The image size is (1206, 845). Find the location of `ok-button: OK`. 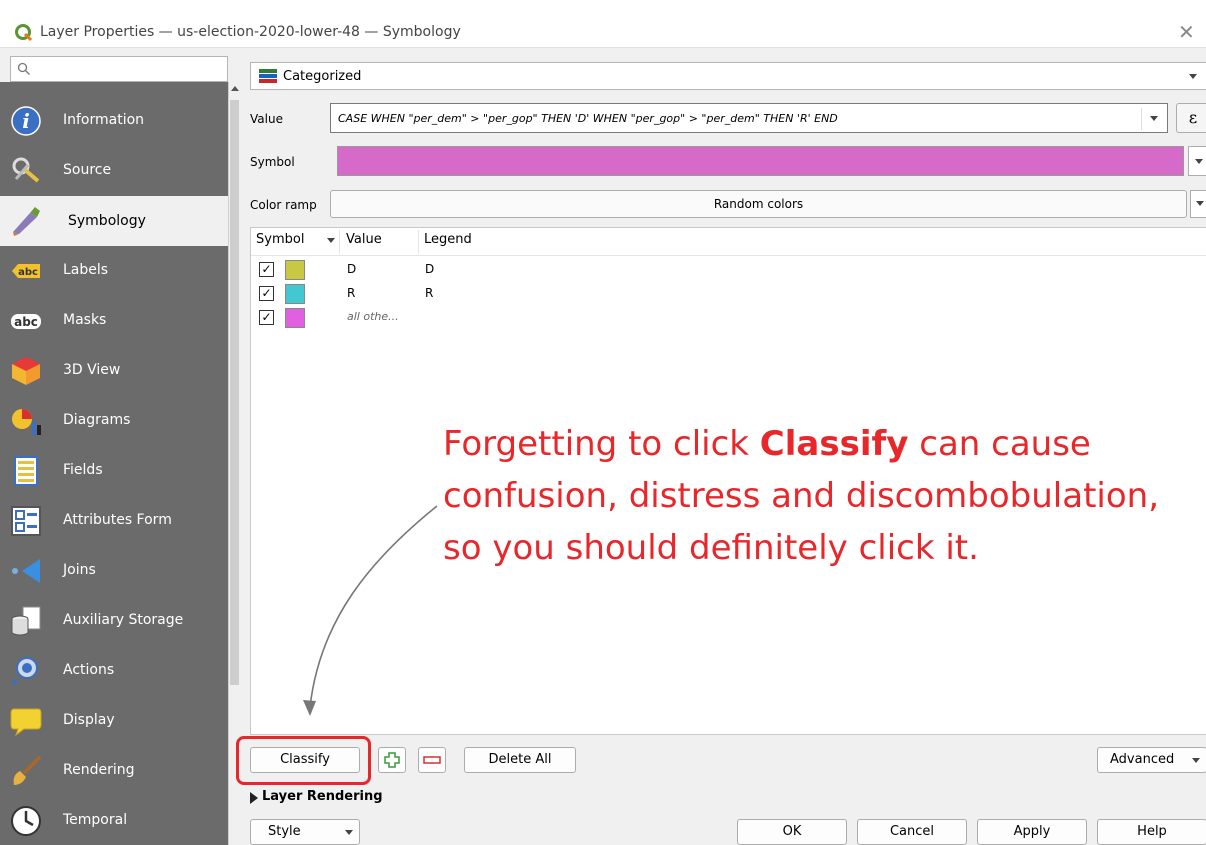

ok-button: OK is located at coordinates (792, 832).